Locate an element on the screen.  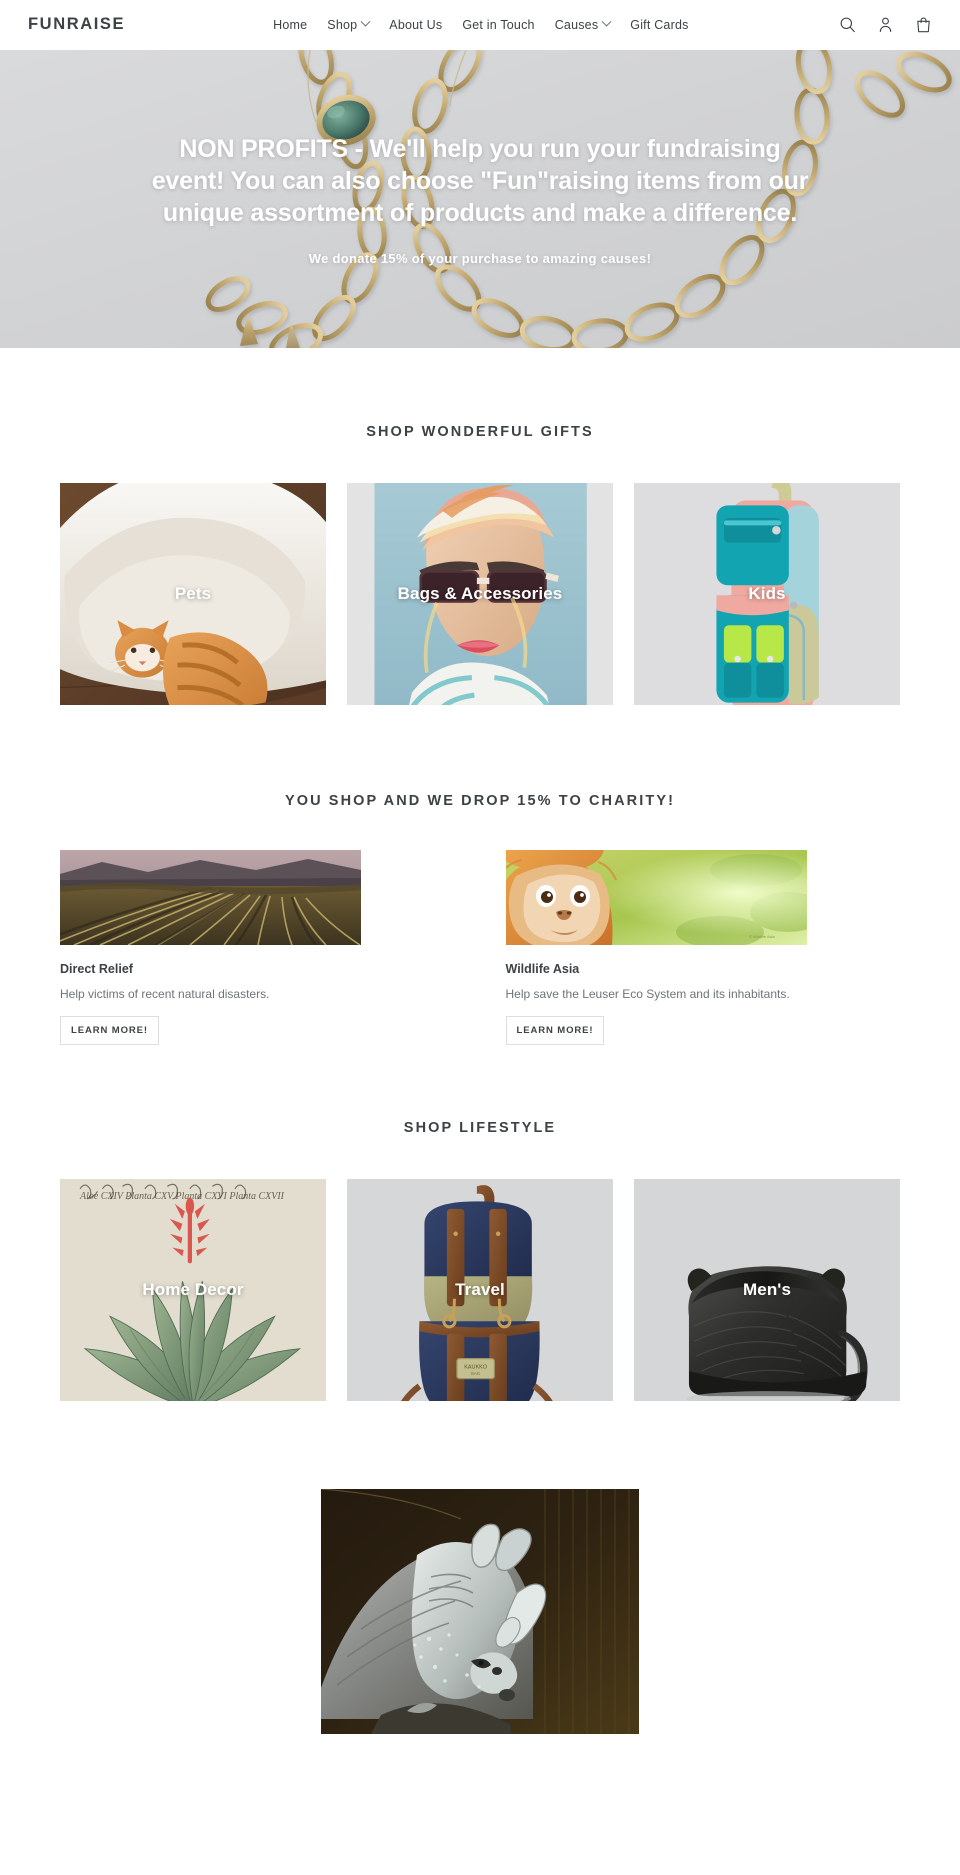
nav-item-gift-cards: Gift Cards is located at coordinates (659, 25).